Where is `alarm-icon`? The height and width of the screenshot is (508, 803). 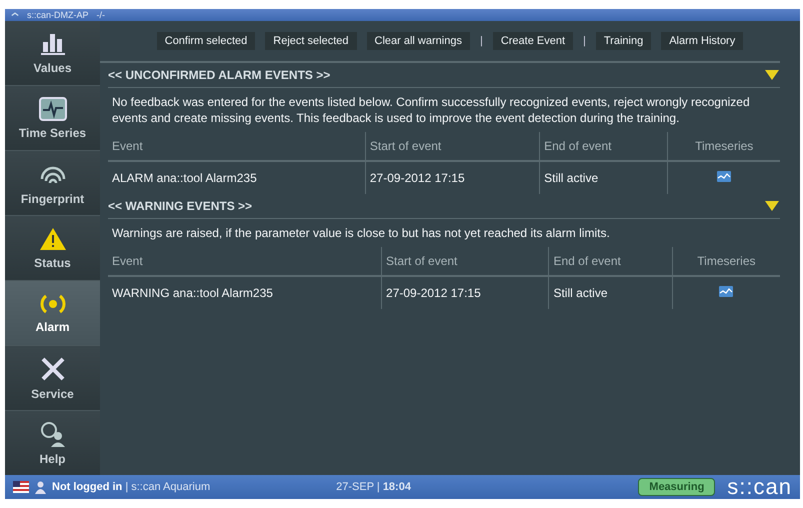
alarm-icon is located at coordinates (53, 303).